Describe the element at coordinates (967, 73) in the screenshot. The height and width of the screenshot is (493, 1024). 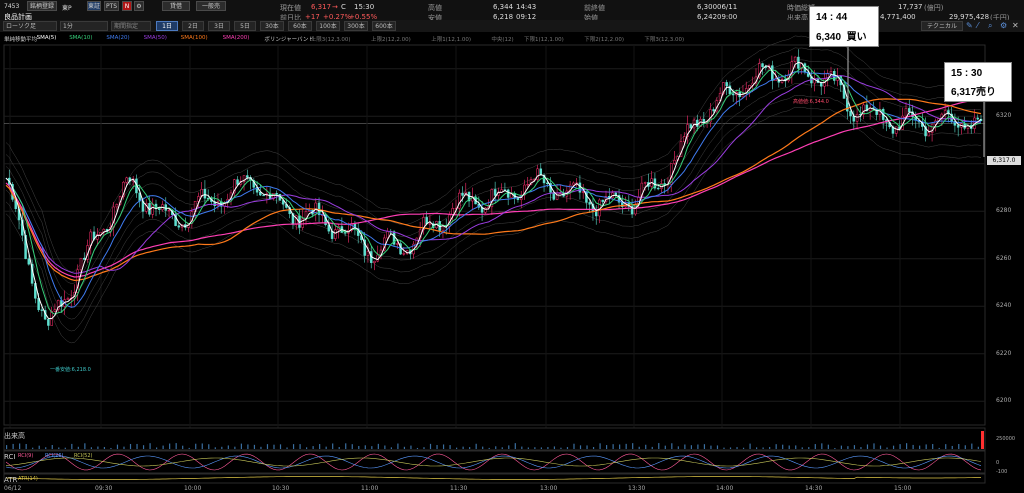
I see `sell-callout-time: 15 : 30` at that location.